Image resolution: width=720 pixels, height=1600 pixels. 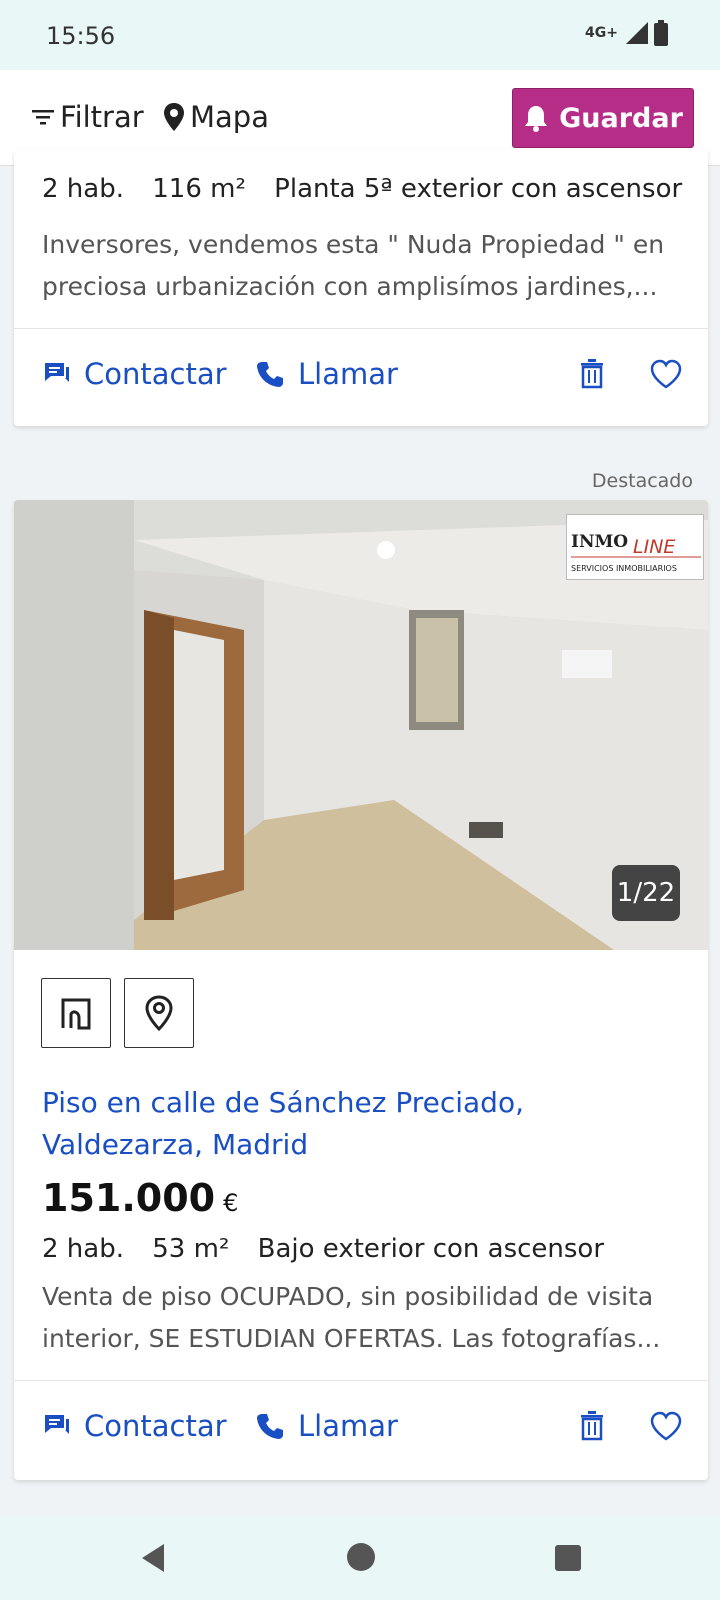 I want to click on listing-price: 151.000 €, so click(x=140, y=1198).